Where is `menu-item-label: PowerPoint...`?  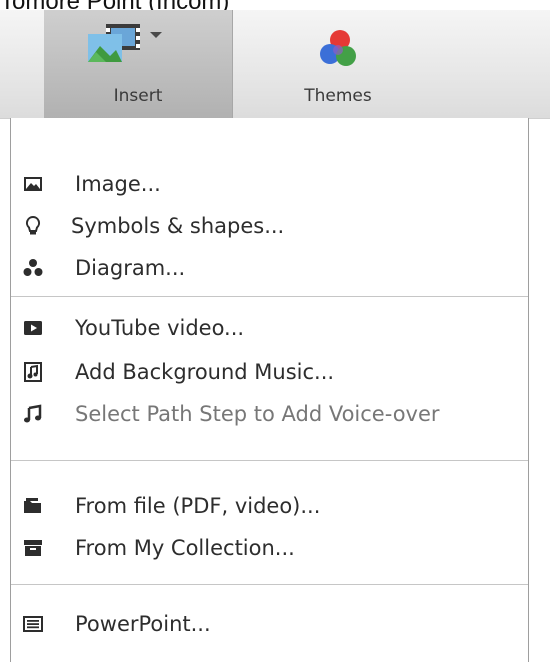
menu-item-label: PowerPoint... is located at coordinates (143, 624).